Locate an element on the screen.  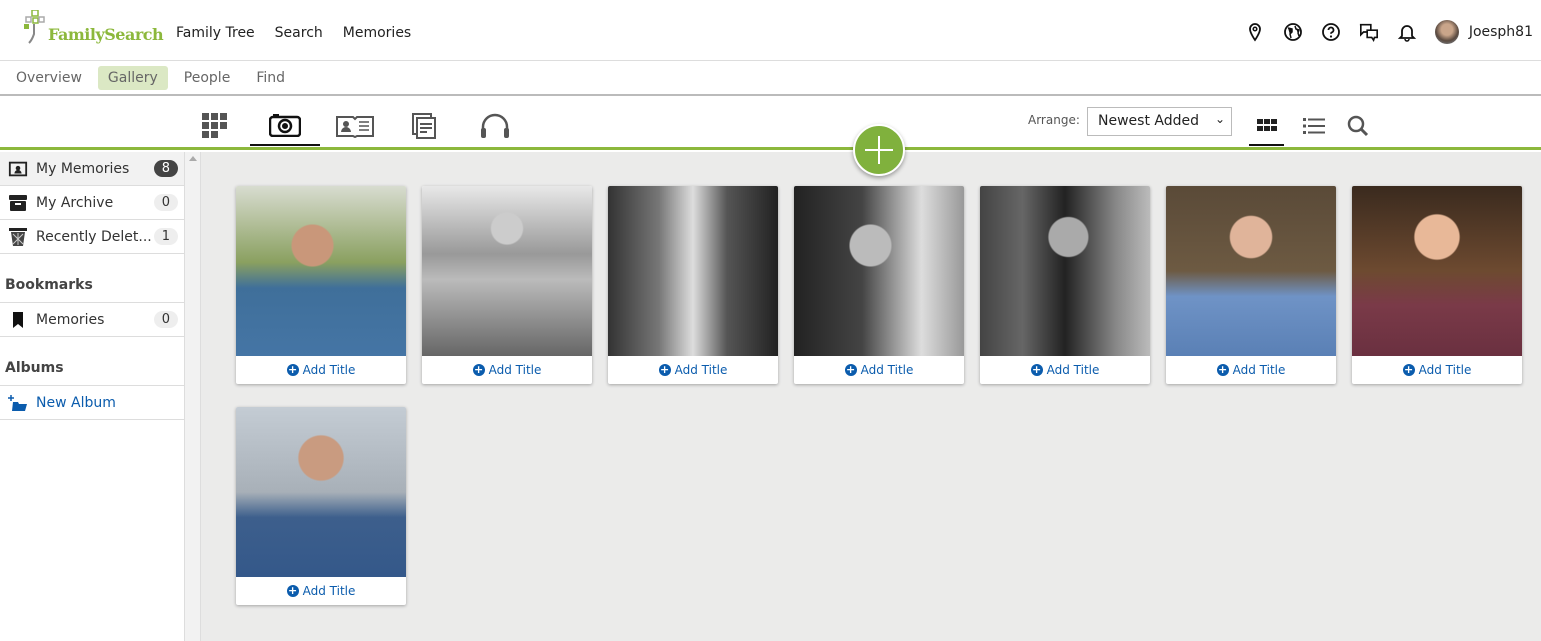
avatar is located at coordinates (1446, 32).